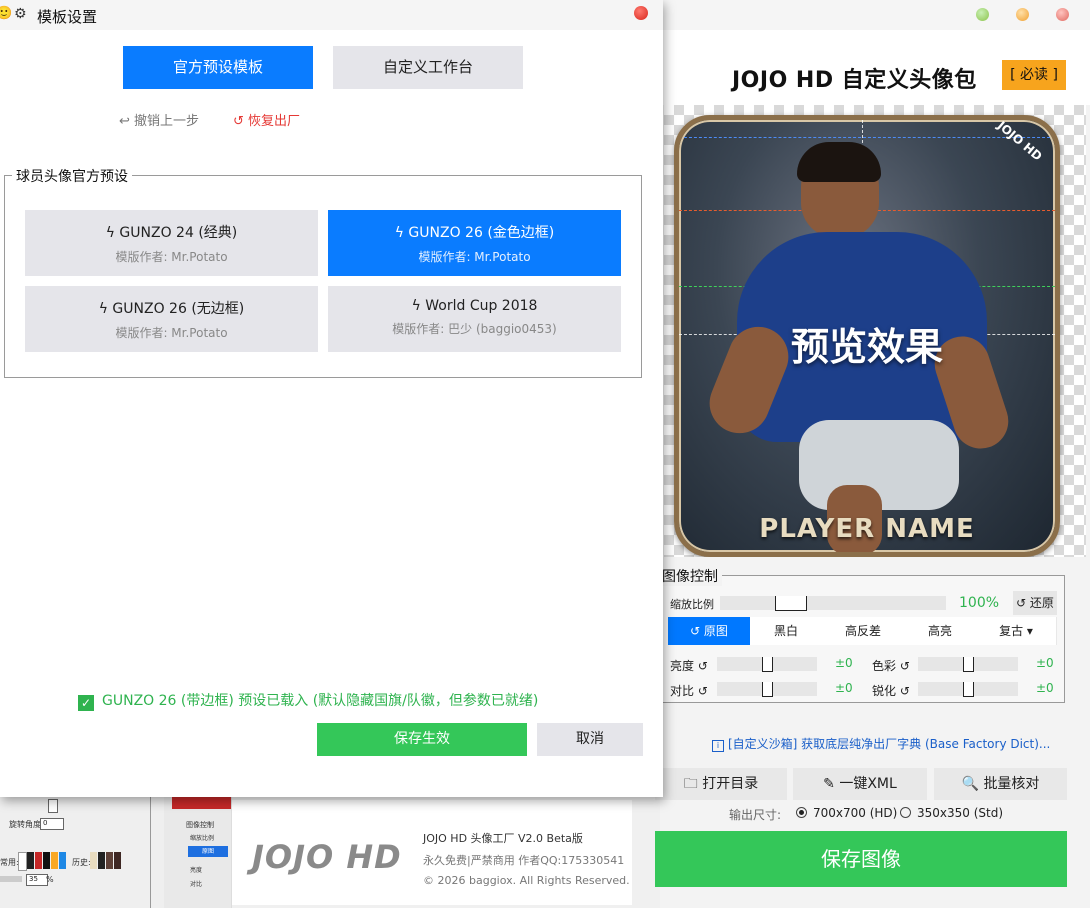 The width and height of the screenshot is (1090, 908). What do you see at coordinates (200, 825) in the screenshot?
I see `mini-panel-title: 图像控制` at bounding box center [200, 825].